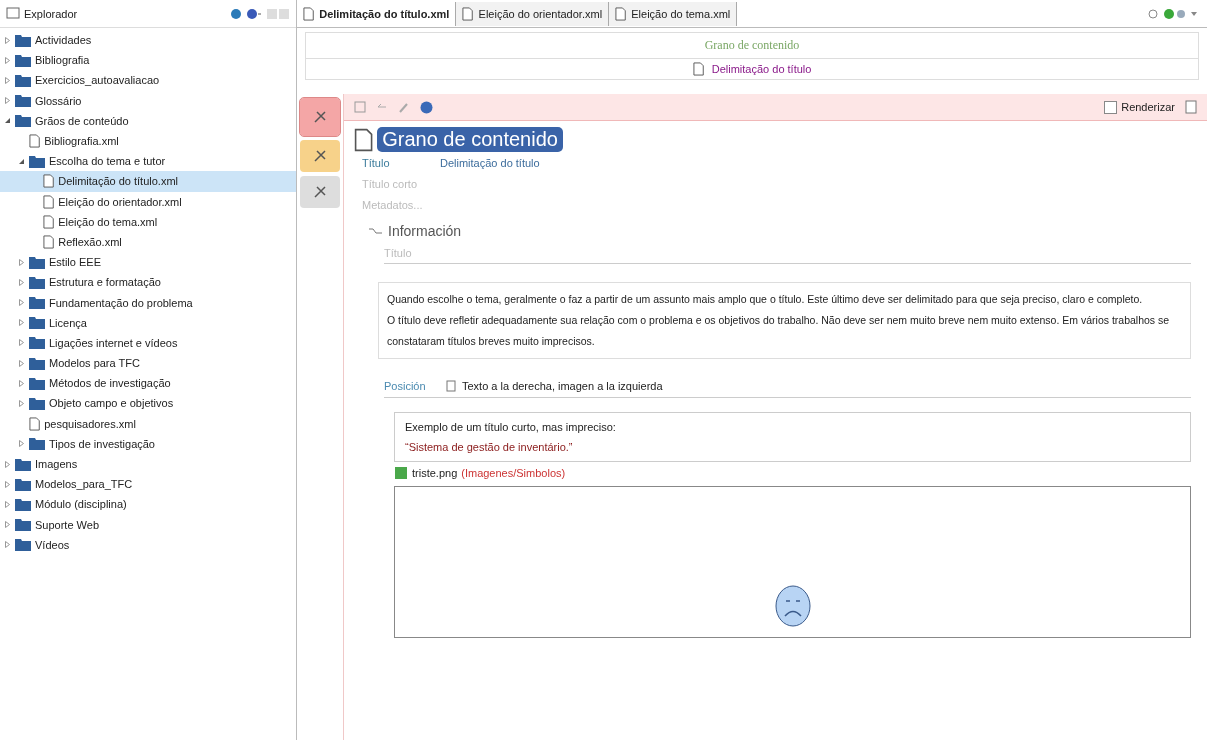 This screenshot has width=1207, height=740. I want to click on image-filename: triste.png, so click(435, 473).